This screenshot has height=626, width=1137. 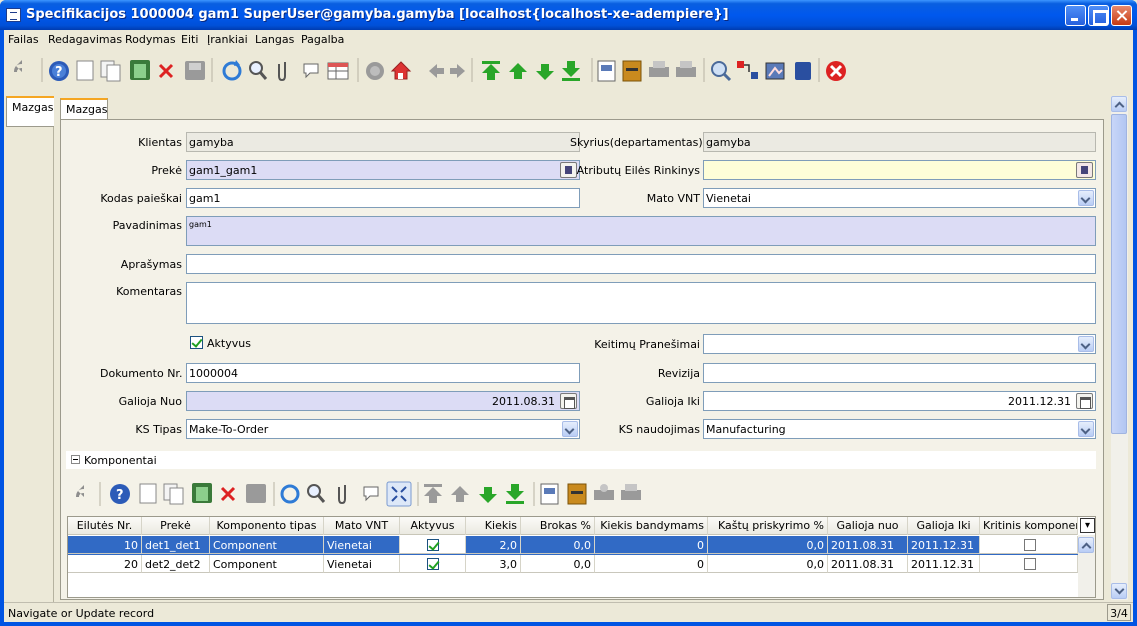 I want to click on window-icon, so click(x=13, y=15).